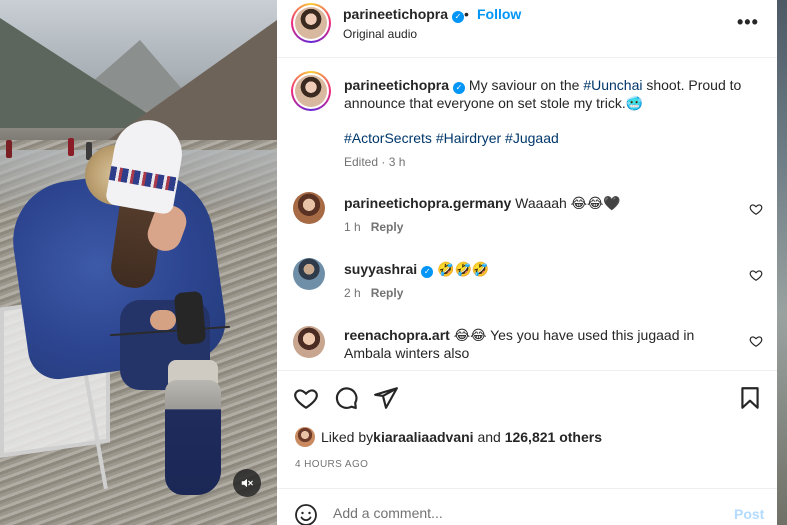 Image resolution: width=787 pixels, height=525 pixels. What do you see at coordinates (544, 269) in the screenshot?
I see `comment-text: suyyashrai ✓ 🤣🤣🤣` at bounding box center [544, 269].